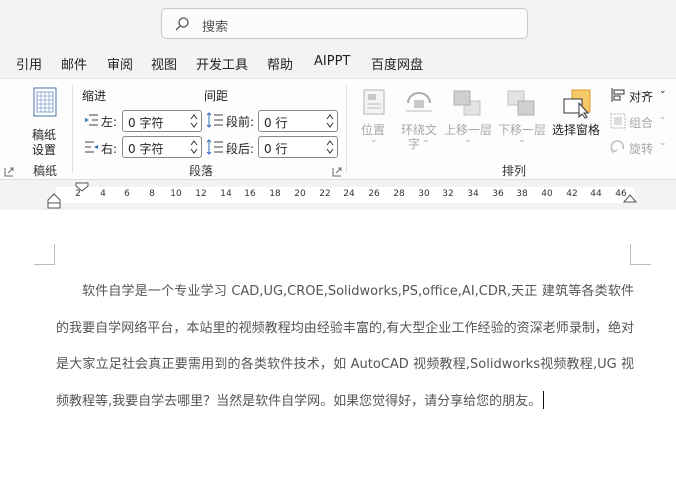 This screenshot has width=676, height=494. I want to click on ruler-tick: 24, so click(349, 194).